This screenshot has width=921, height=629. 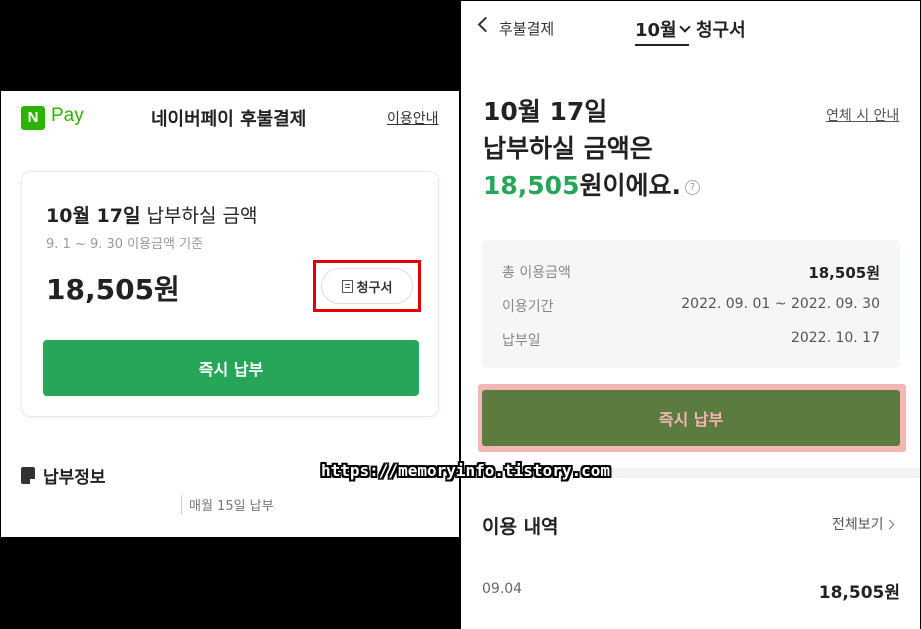 I want to click on due-label: 납부하실 금액, so click(x=199, y=216).